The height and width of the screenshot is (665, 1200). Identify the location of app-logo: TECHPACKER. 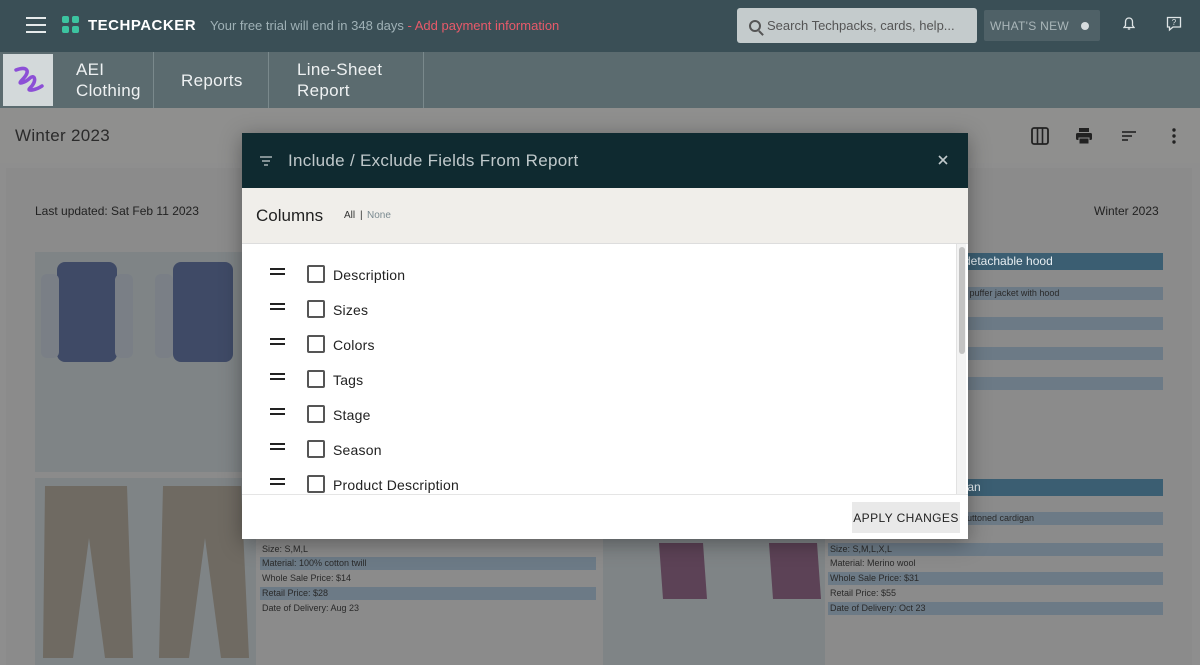
(129, 25).